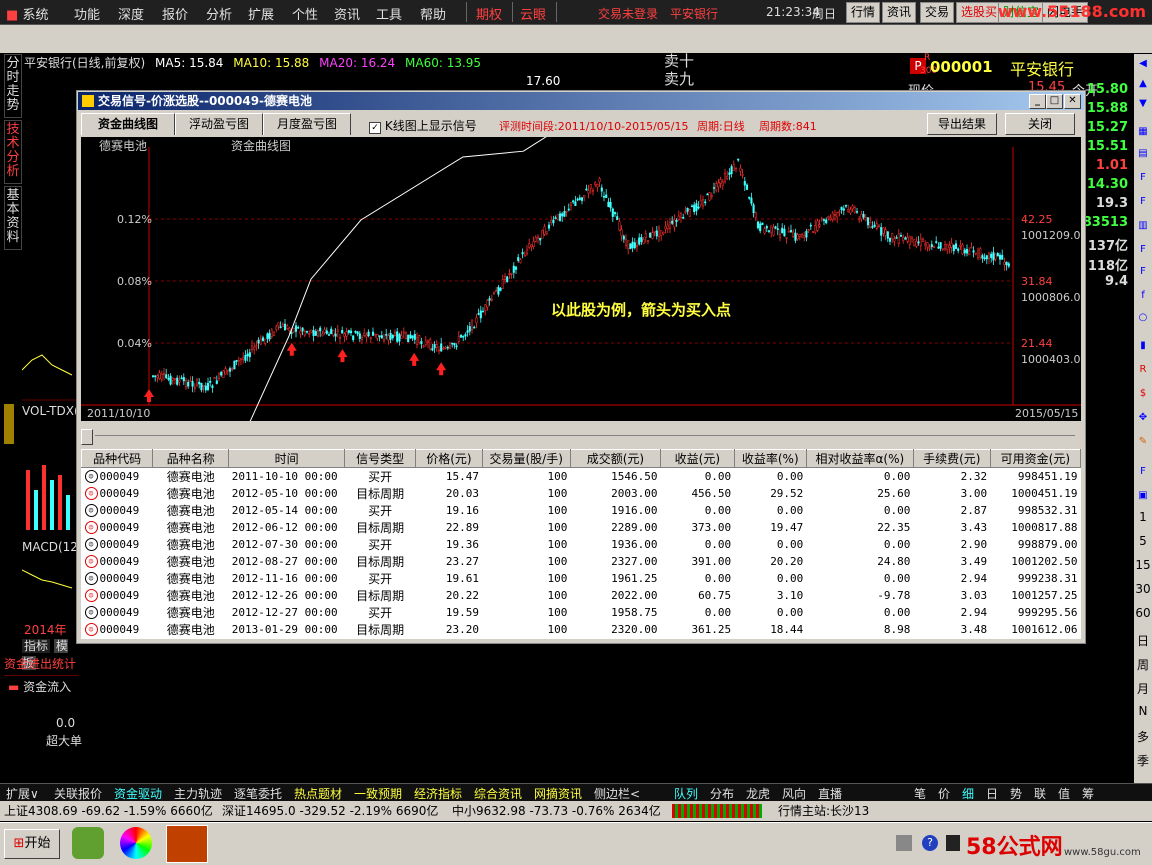  What do you see at coordinates (722, 793) in the screenshot?
I see `bottom-tab: 分布` at bounding box center [722, 793].